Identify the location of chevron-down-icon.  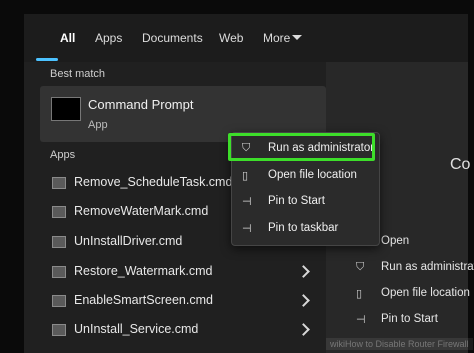
(297, 37).